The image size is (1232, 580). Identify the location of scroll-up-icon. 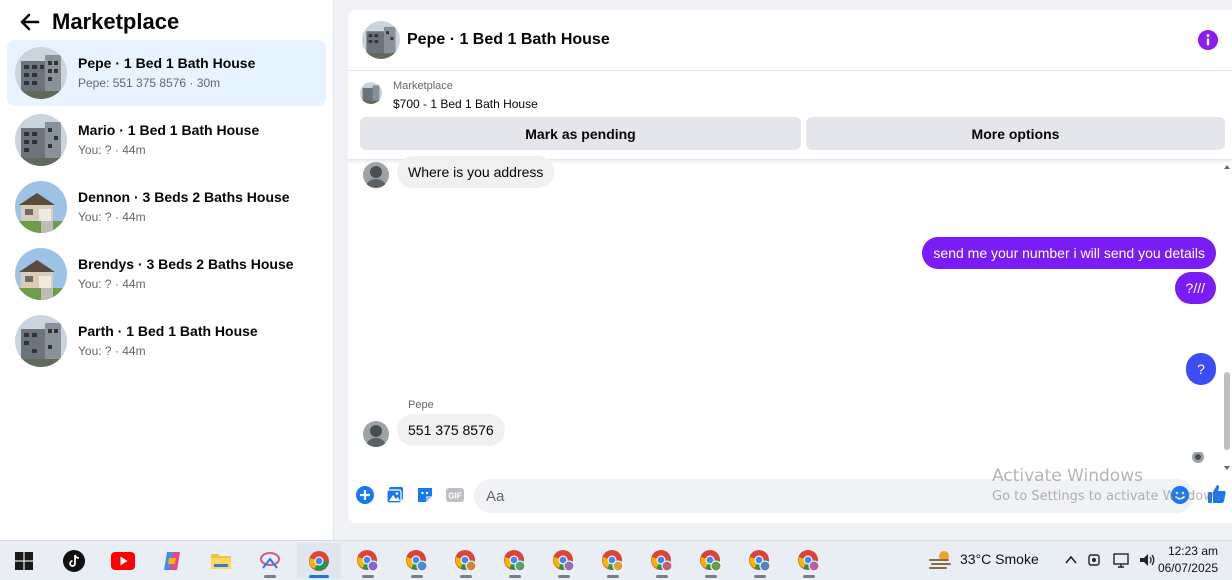
(1227, 167).